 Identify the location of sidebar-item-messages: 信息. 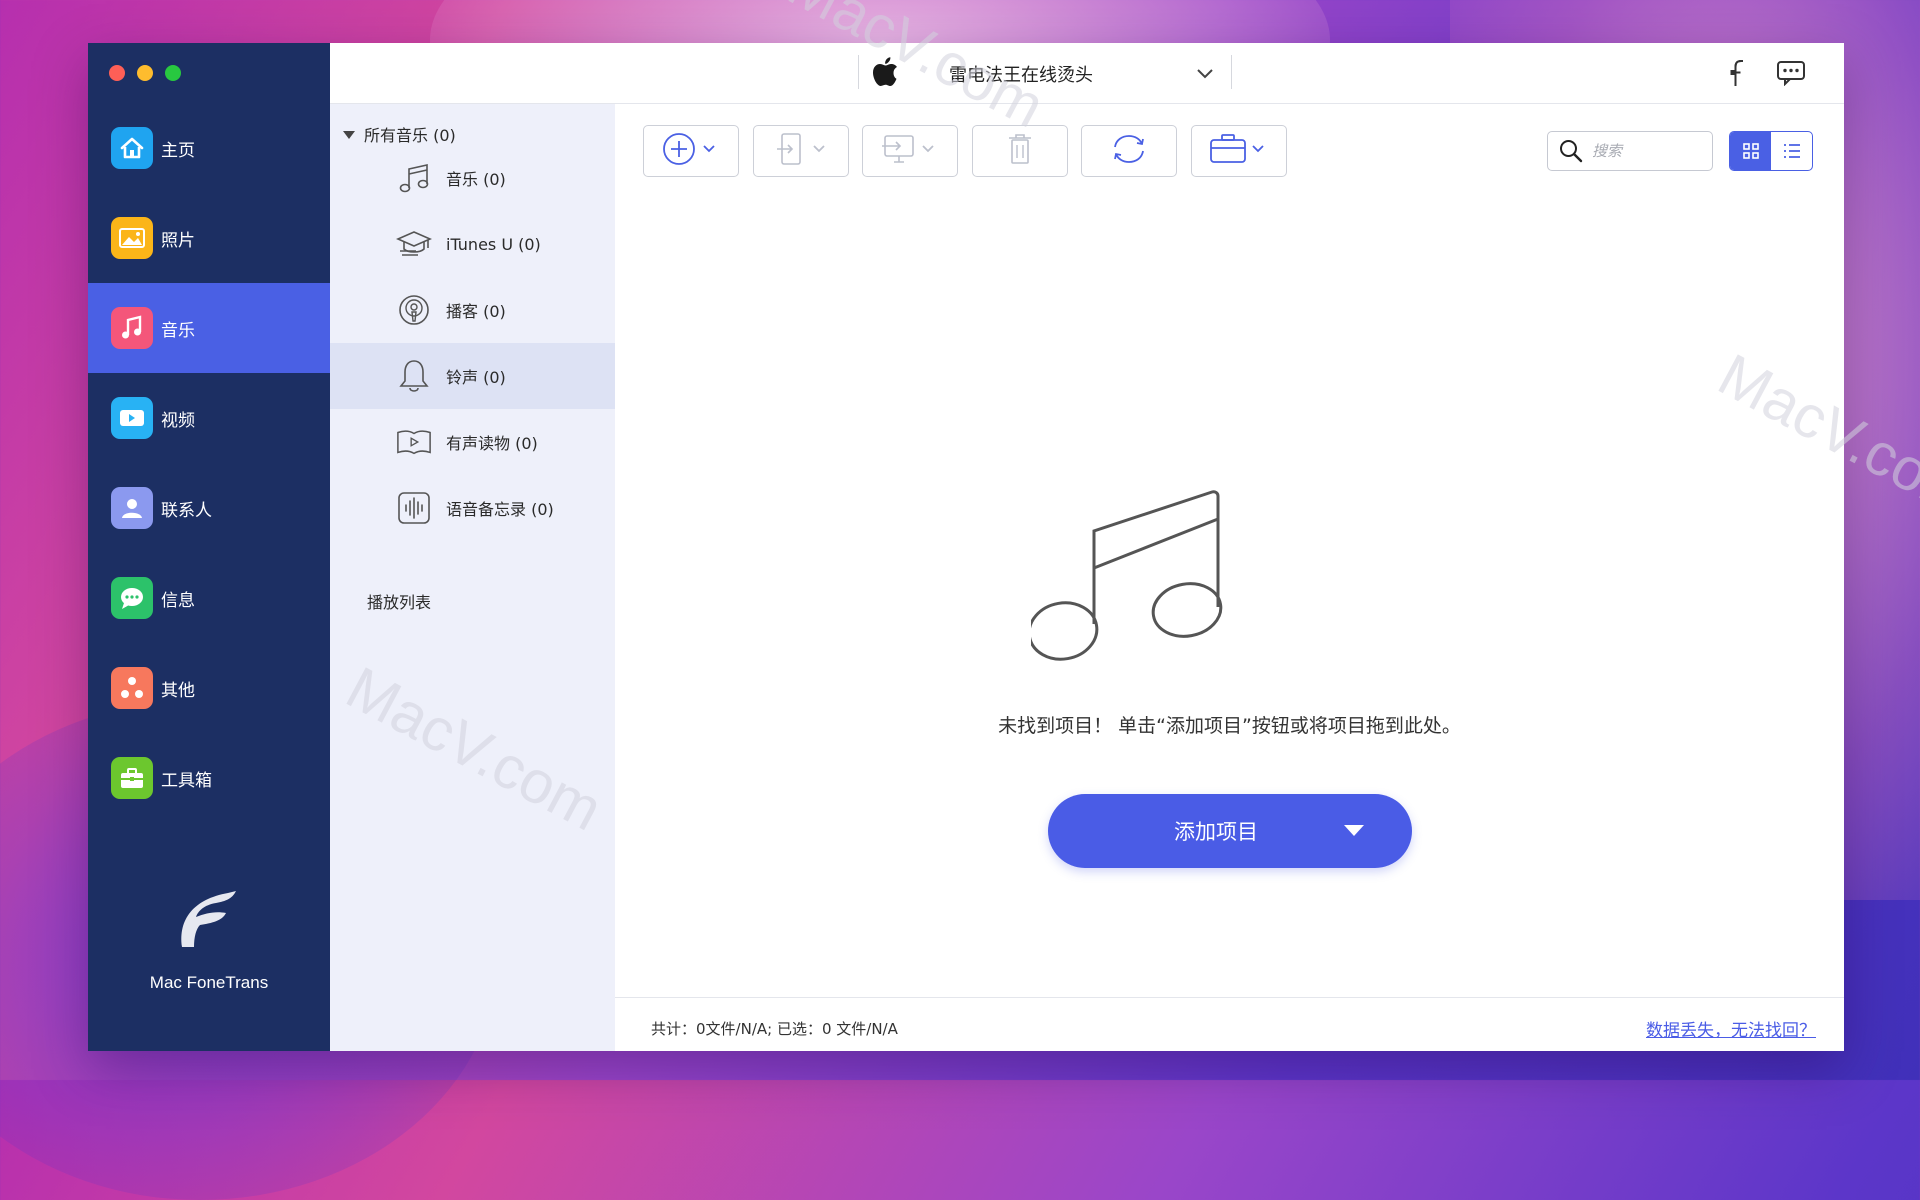
(209, 598).